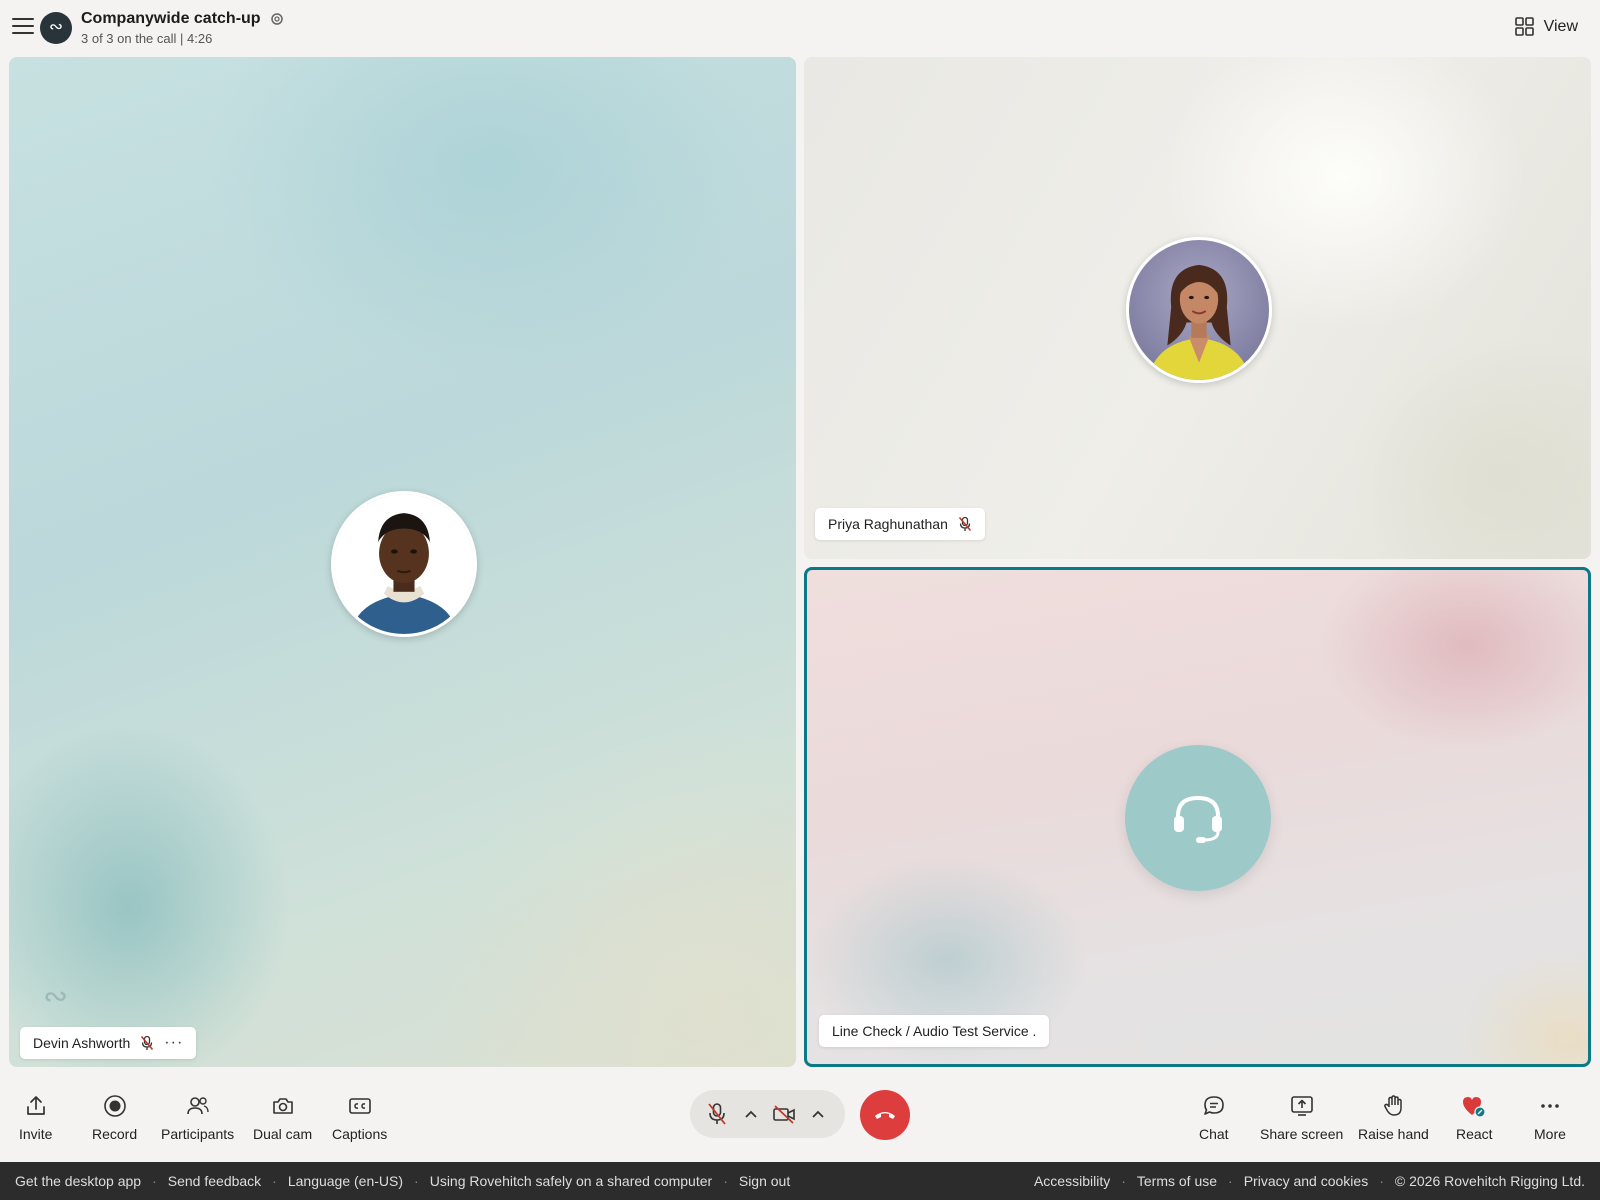 This screenshot has width=1600, height=1200. What do you see at coordinates (1393, 1118) in the screenshot?
I see `raise-hand-button: Raise hand` at bounding box center [1393, 1118].